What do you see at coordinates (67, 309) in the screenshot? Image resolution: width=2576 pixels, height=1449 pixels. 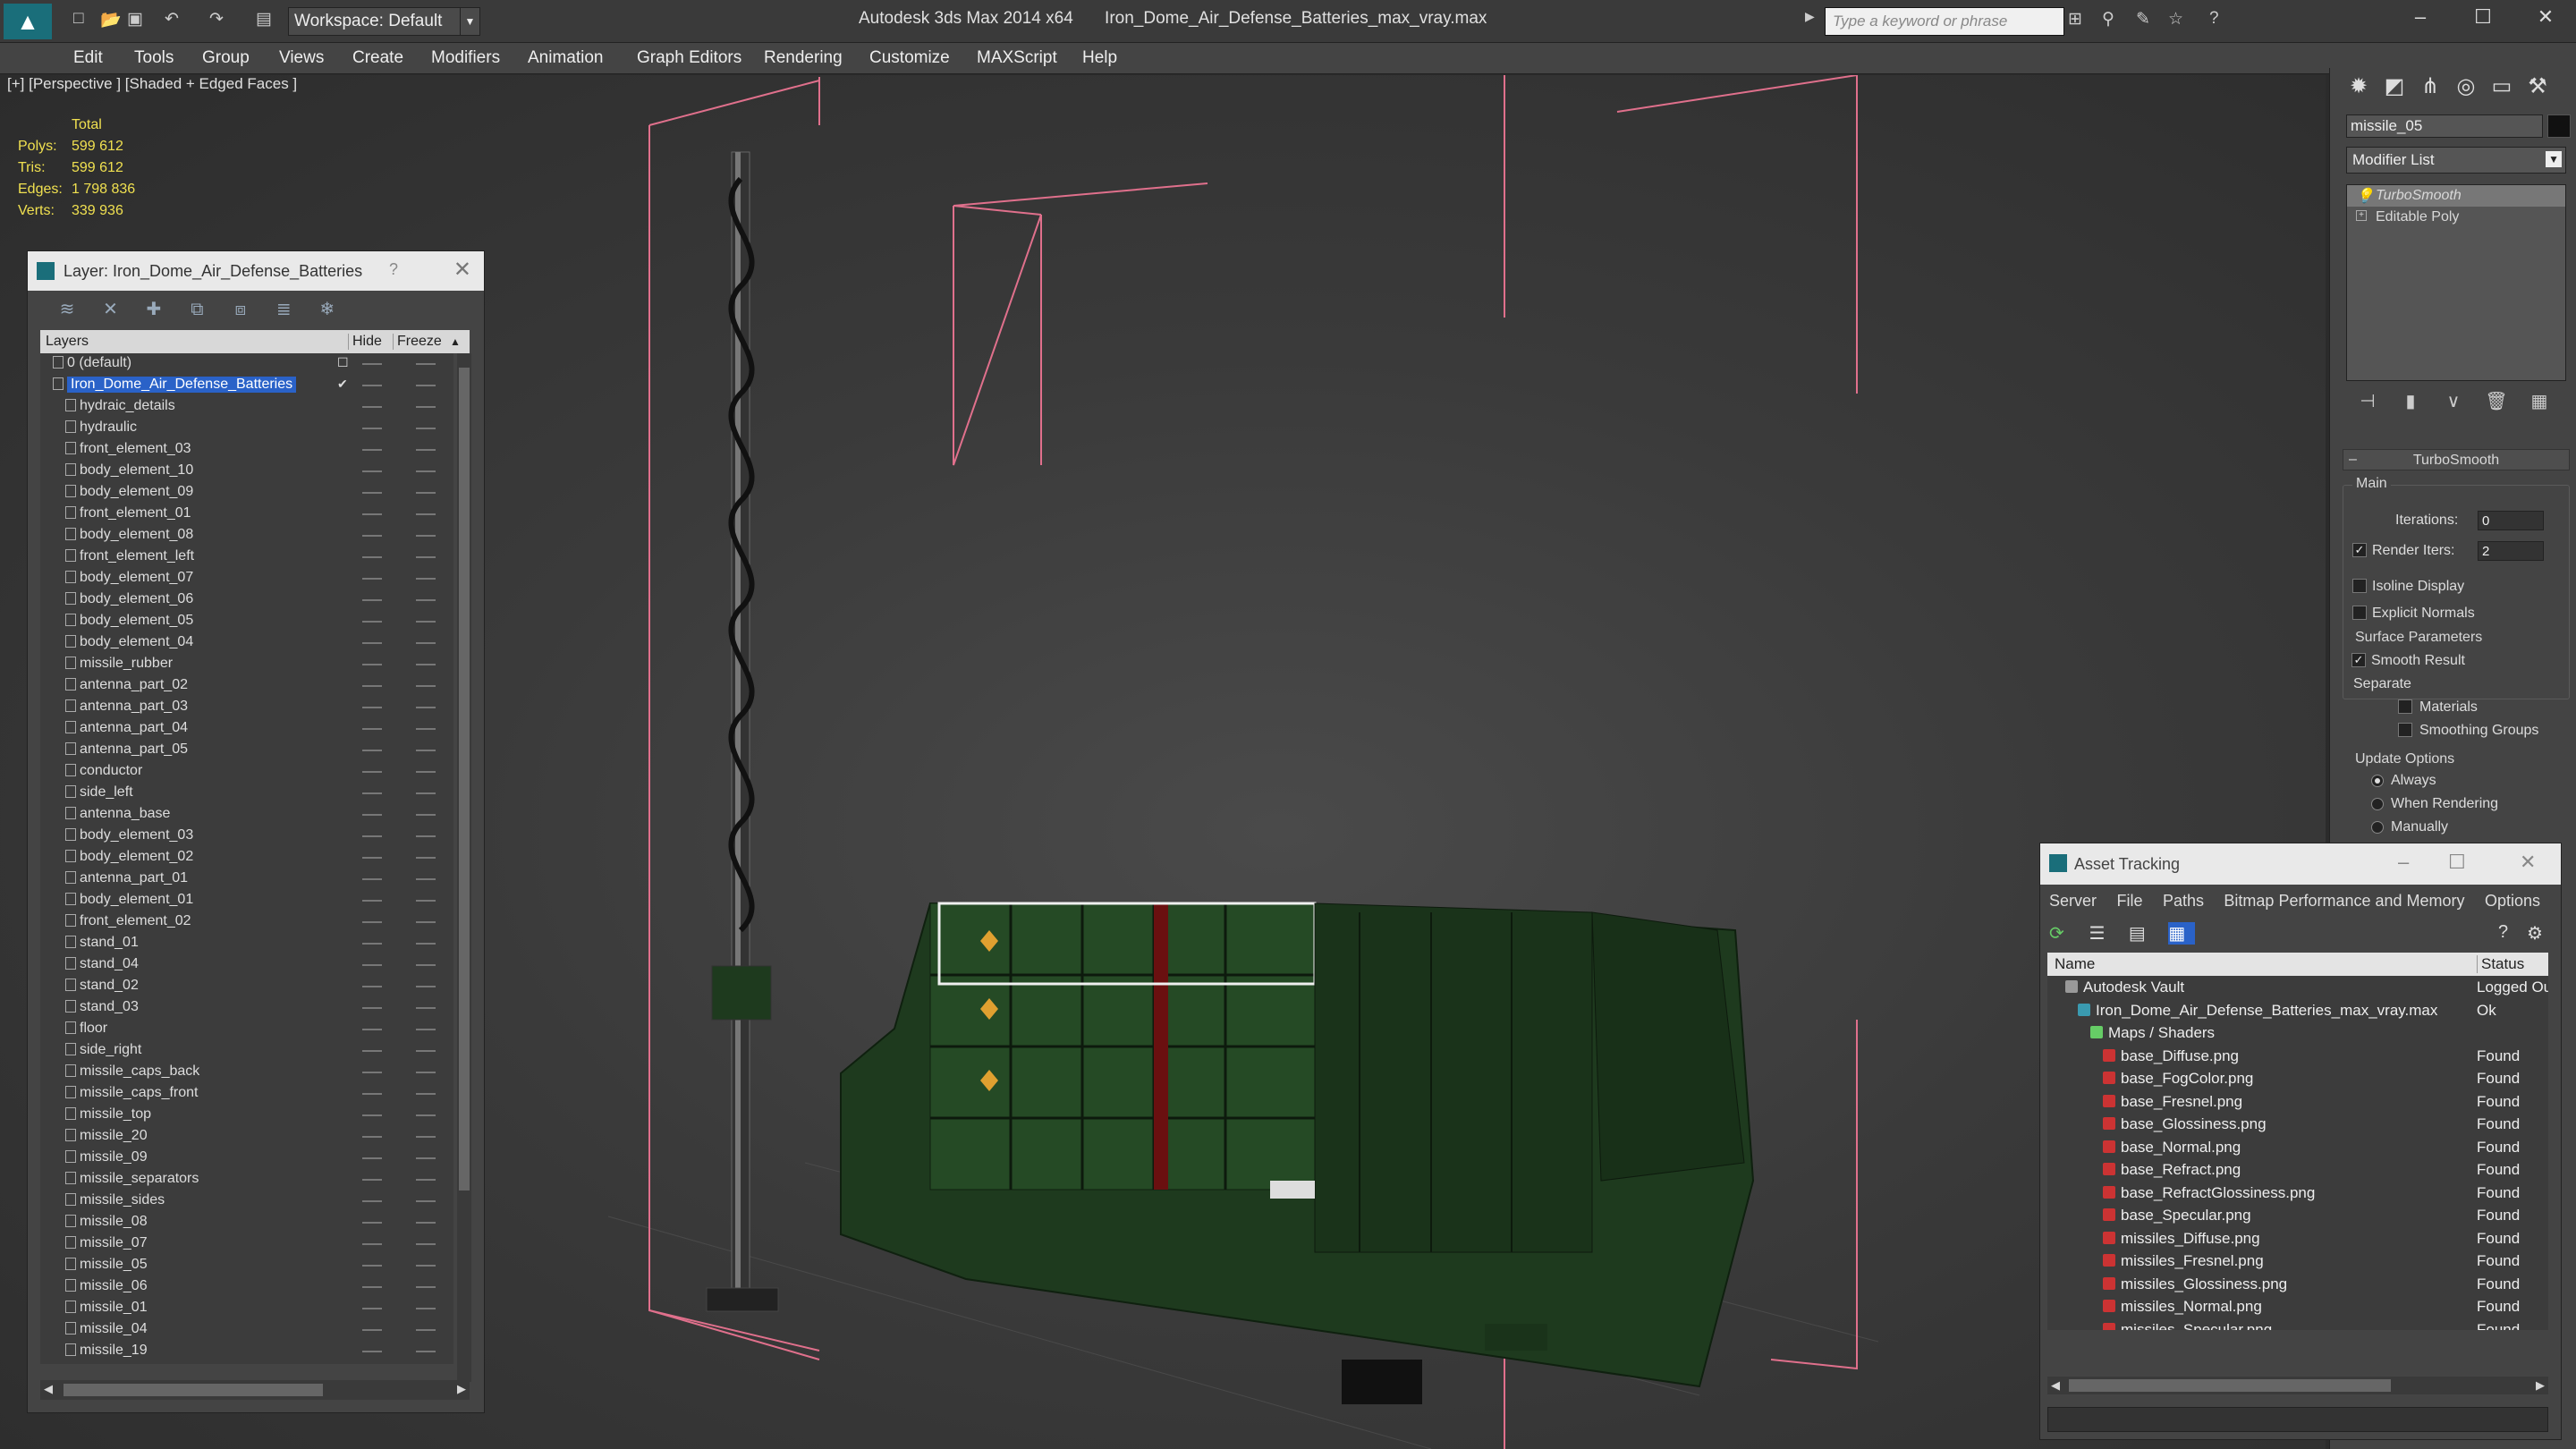 I see `layers-icon: ≋` at bounding box center [67, 309].